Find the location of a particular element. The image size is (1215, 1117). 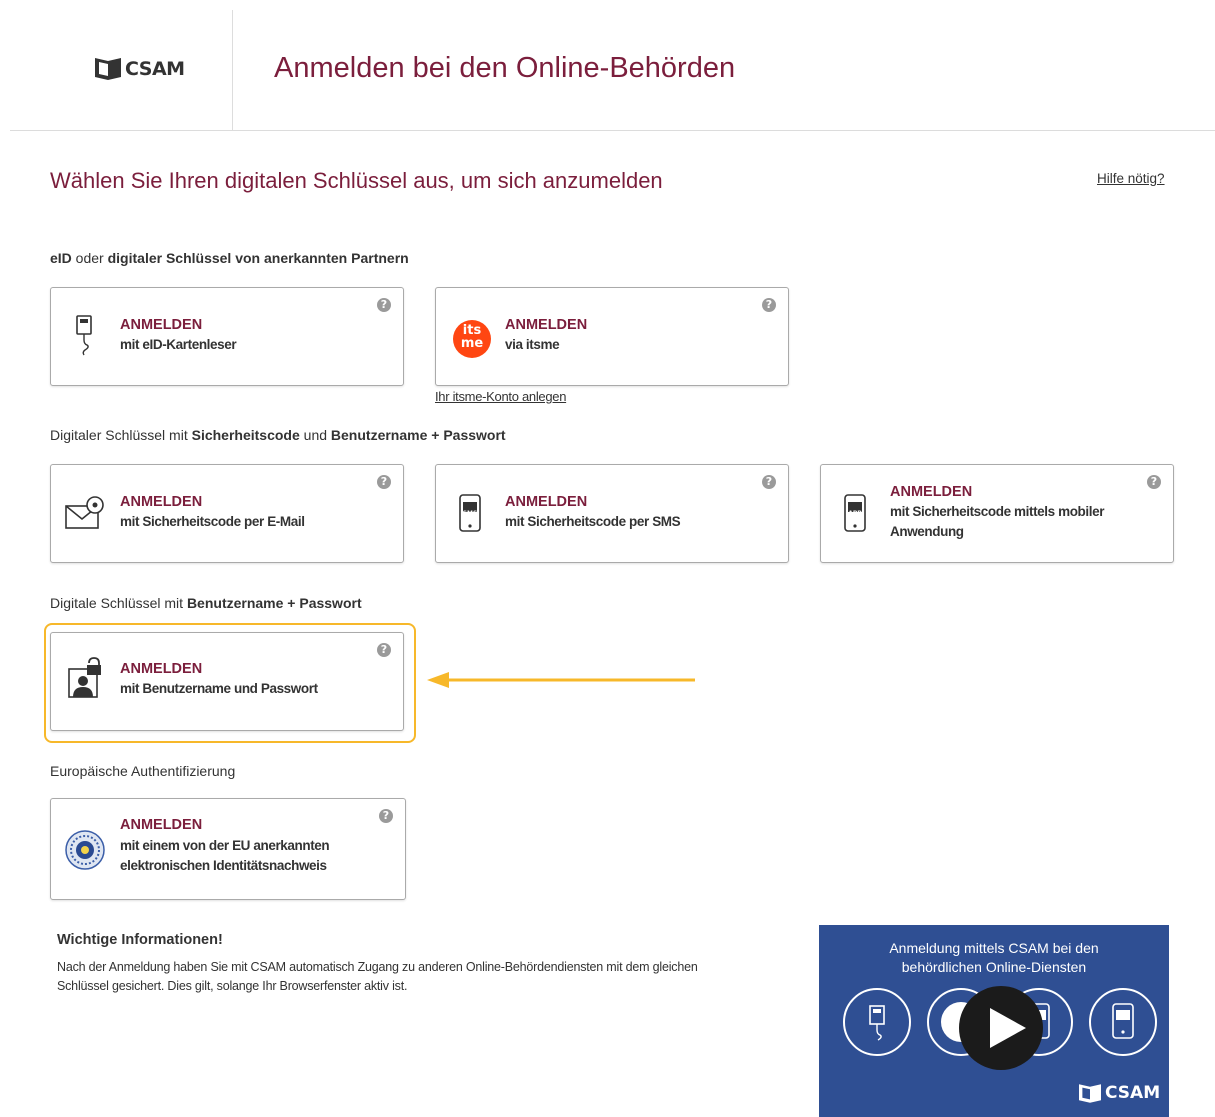

video-title-line: Anmeldung mittels CSAM bei den is located at coordinates (994, 948).